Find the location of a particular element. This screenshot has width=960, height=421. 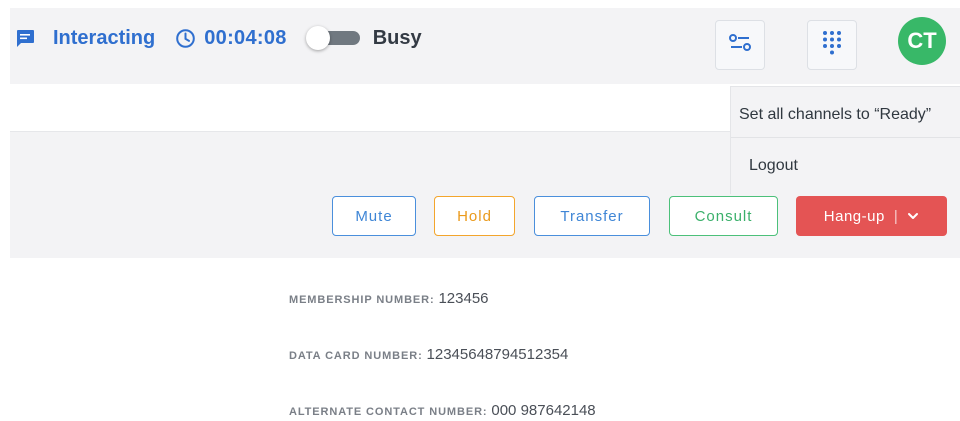

dialpad-button is located at coordinates (832, 45).